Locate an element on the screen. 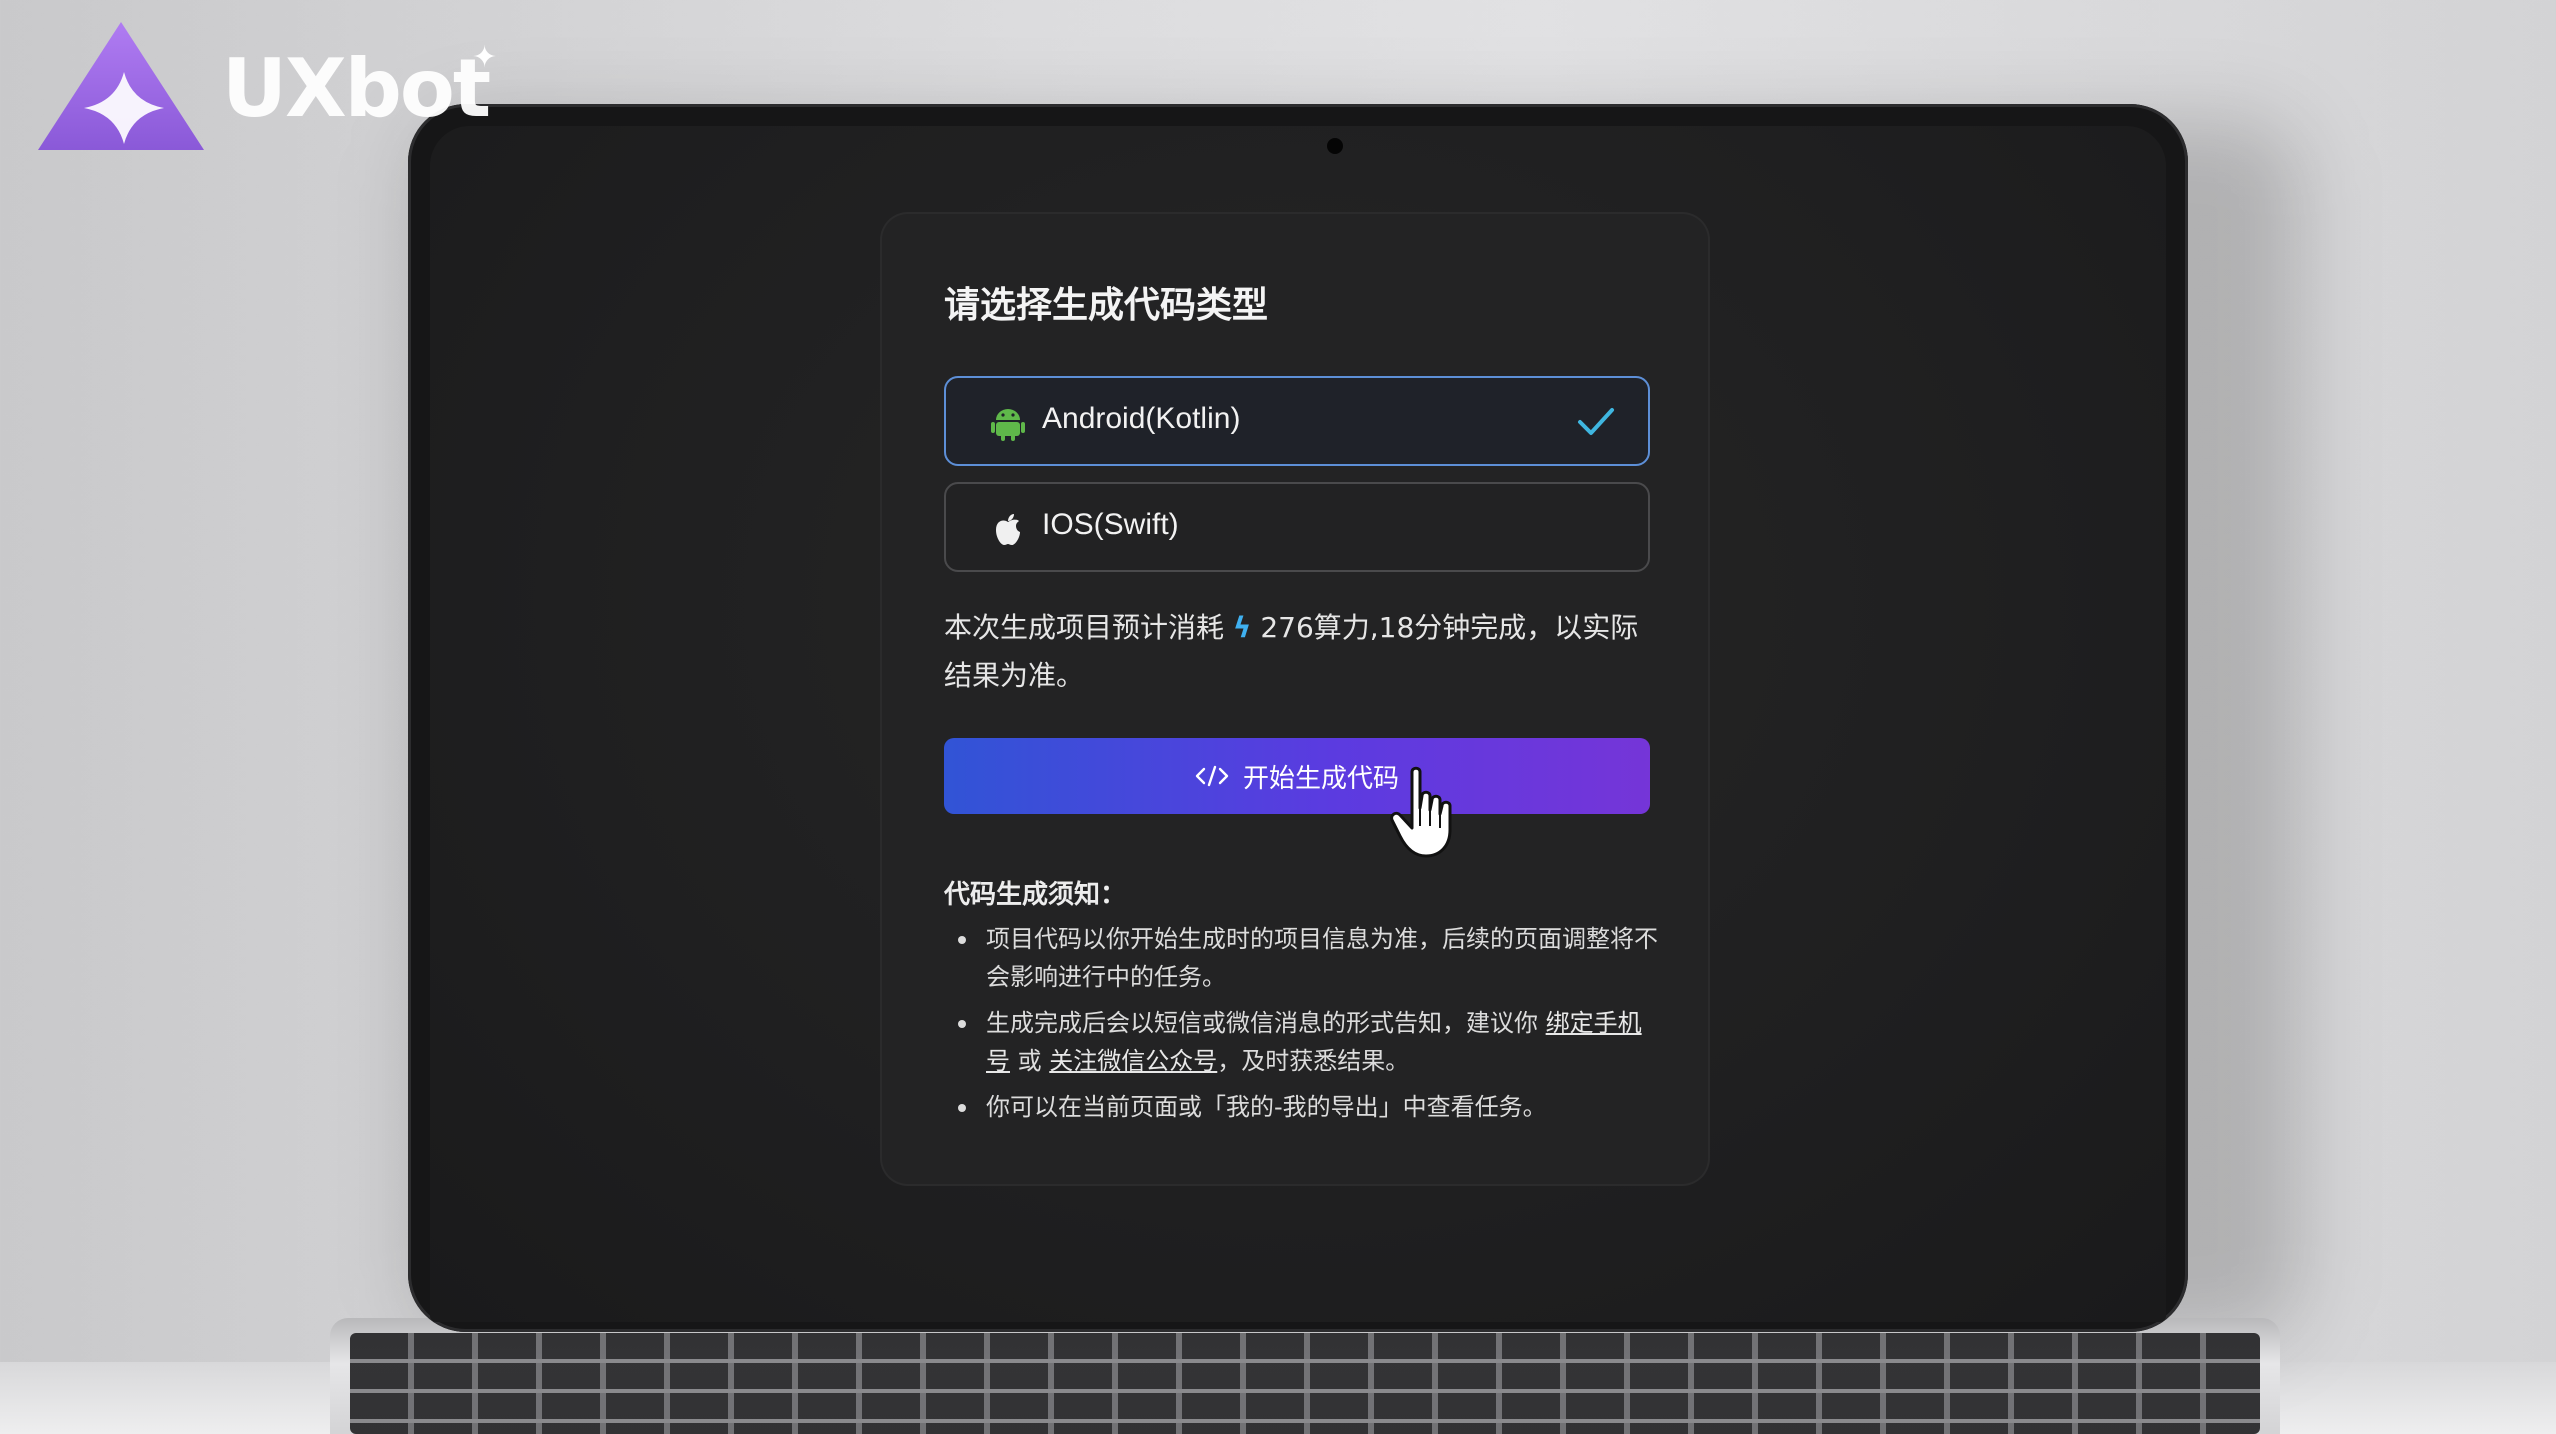 This screenshot has height=1434, width=2556. bolt-icon: ϟ is located at coordinates (1242, 627).